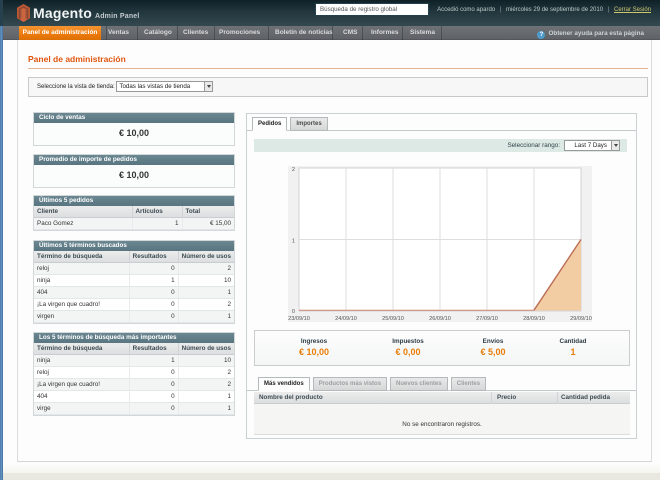 This screenshot has height=480, width=660. Describe the element at coordinates (293, 312) in the screenshot. I see `svg-text: 0` at that location.